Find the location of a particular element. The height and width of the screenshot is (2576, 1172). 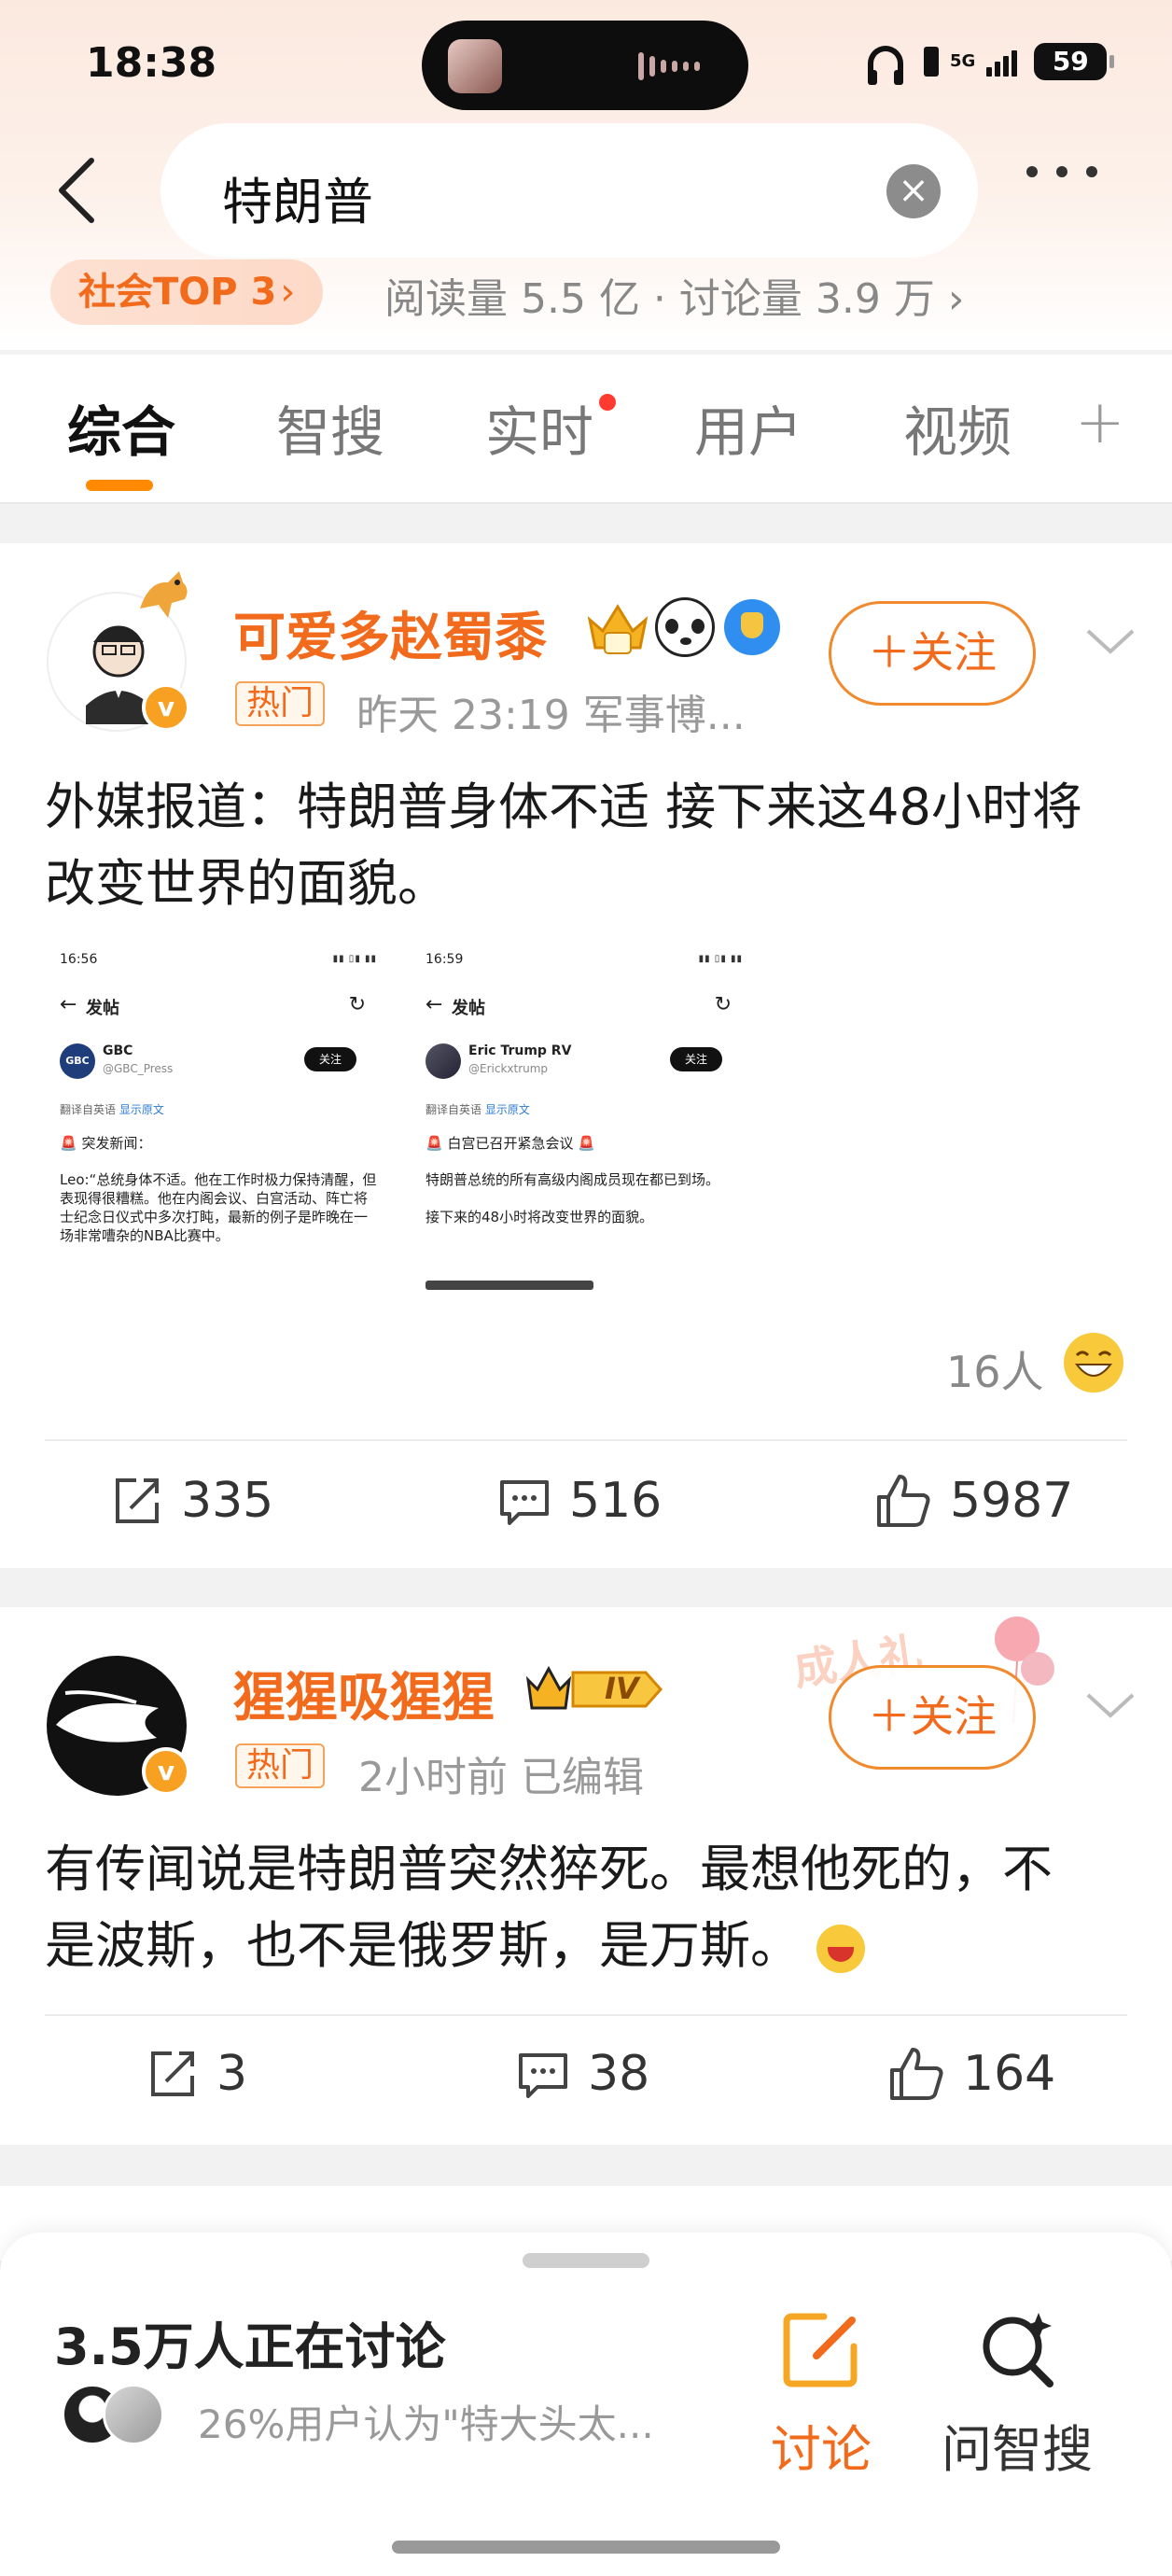

post-text: 外媒报道：特朗普身体不适 接下来这48小时将改变世界的面貌。 is located at coordinates (563, 845).